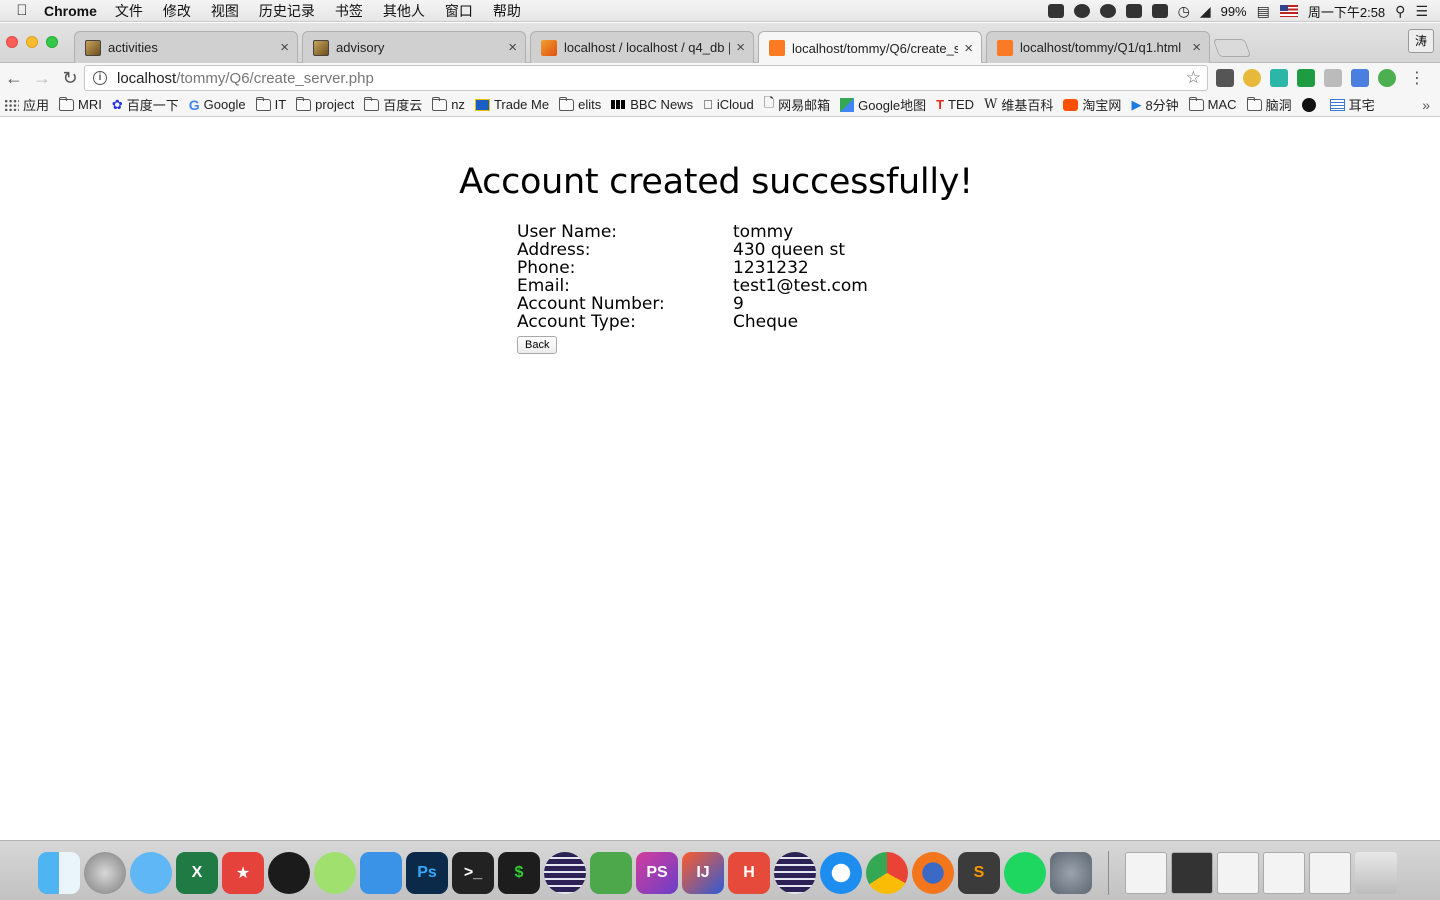 This screenshot has width=1440, height=900. I want to click on bookmark-trademe: Trade Me, so click(511, 104).